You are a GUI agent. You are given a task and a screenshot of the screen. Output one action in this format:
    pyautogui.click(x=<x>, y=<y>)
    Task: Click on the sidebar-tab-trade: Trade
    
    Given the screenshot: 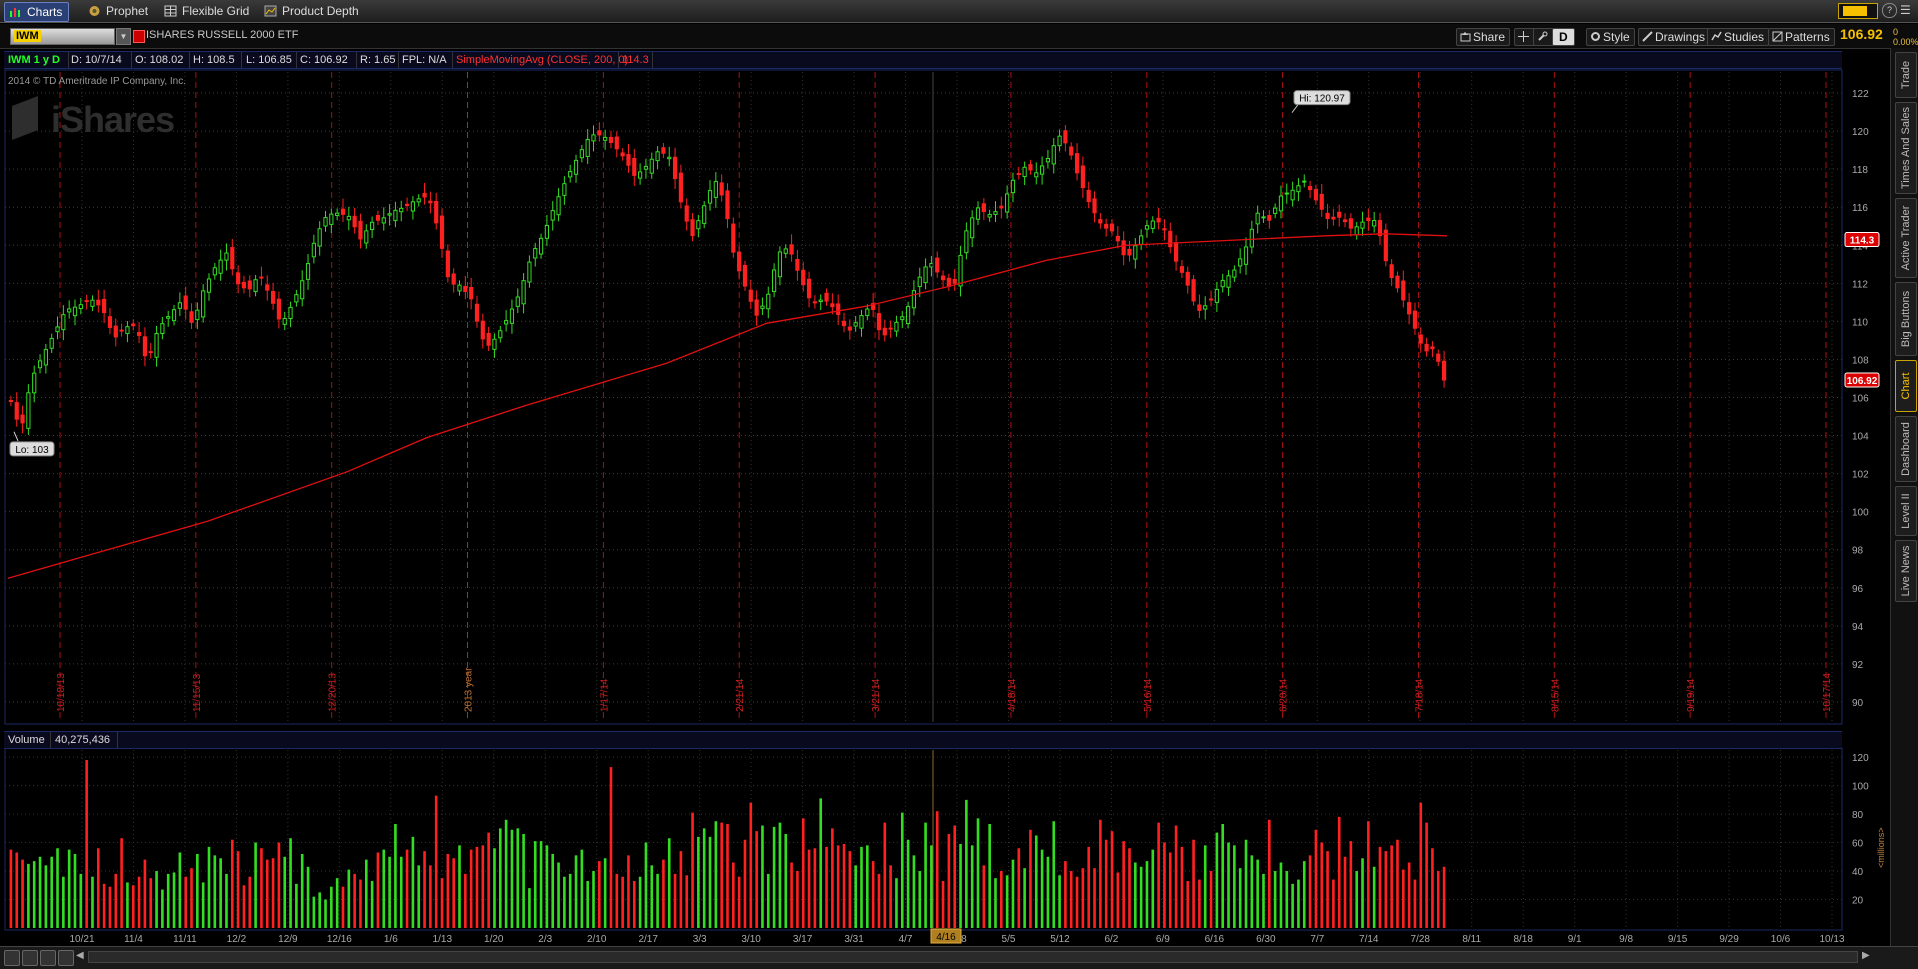 What is the action you would take?
    pyautogui.click(x=1906, y=75)
    